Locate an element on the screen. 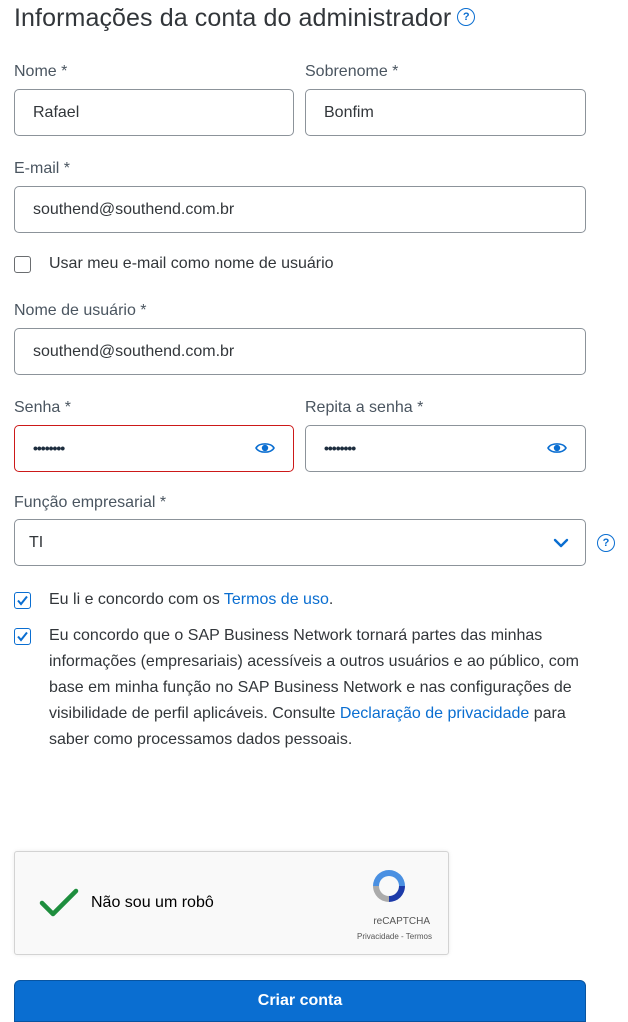 The height and width of the screenshot is (1022, 628). use-email-label: Usar meu e-mail como nome de usuário is located at coordinates (191, 263).